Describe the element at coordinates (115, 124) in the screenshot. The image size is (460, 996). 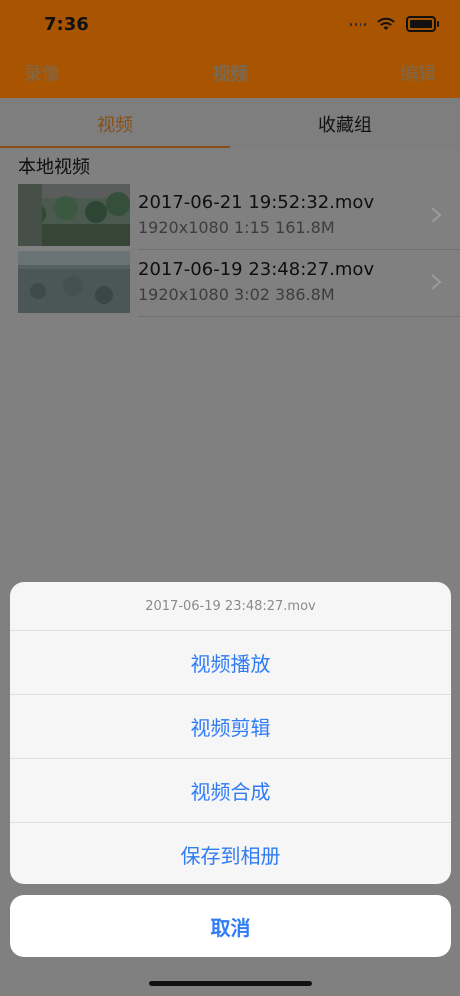
I see `tab-videos: 视频` at that location.